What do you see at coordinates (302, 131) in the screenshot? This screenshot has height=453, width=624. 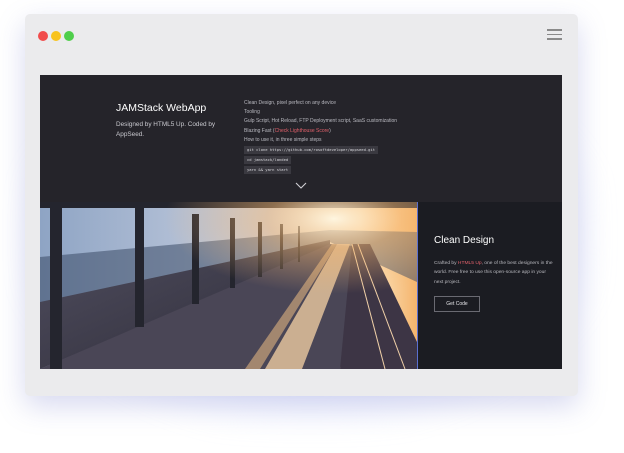 I see `lighthouse-link: Check Lighthouse Score` at bounding box center [302, 131].